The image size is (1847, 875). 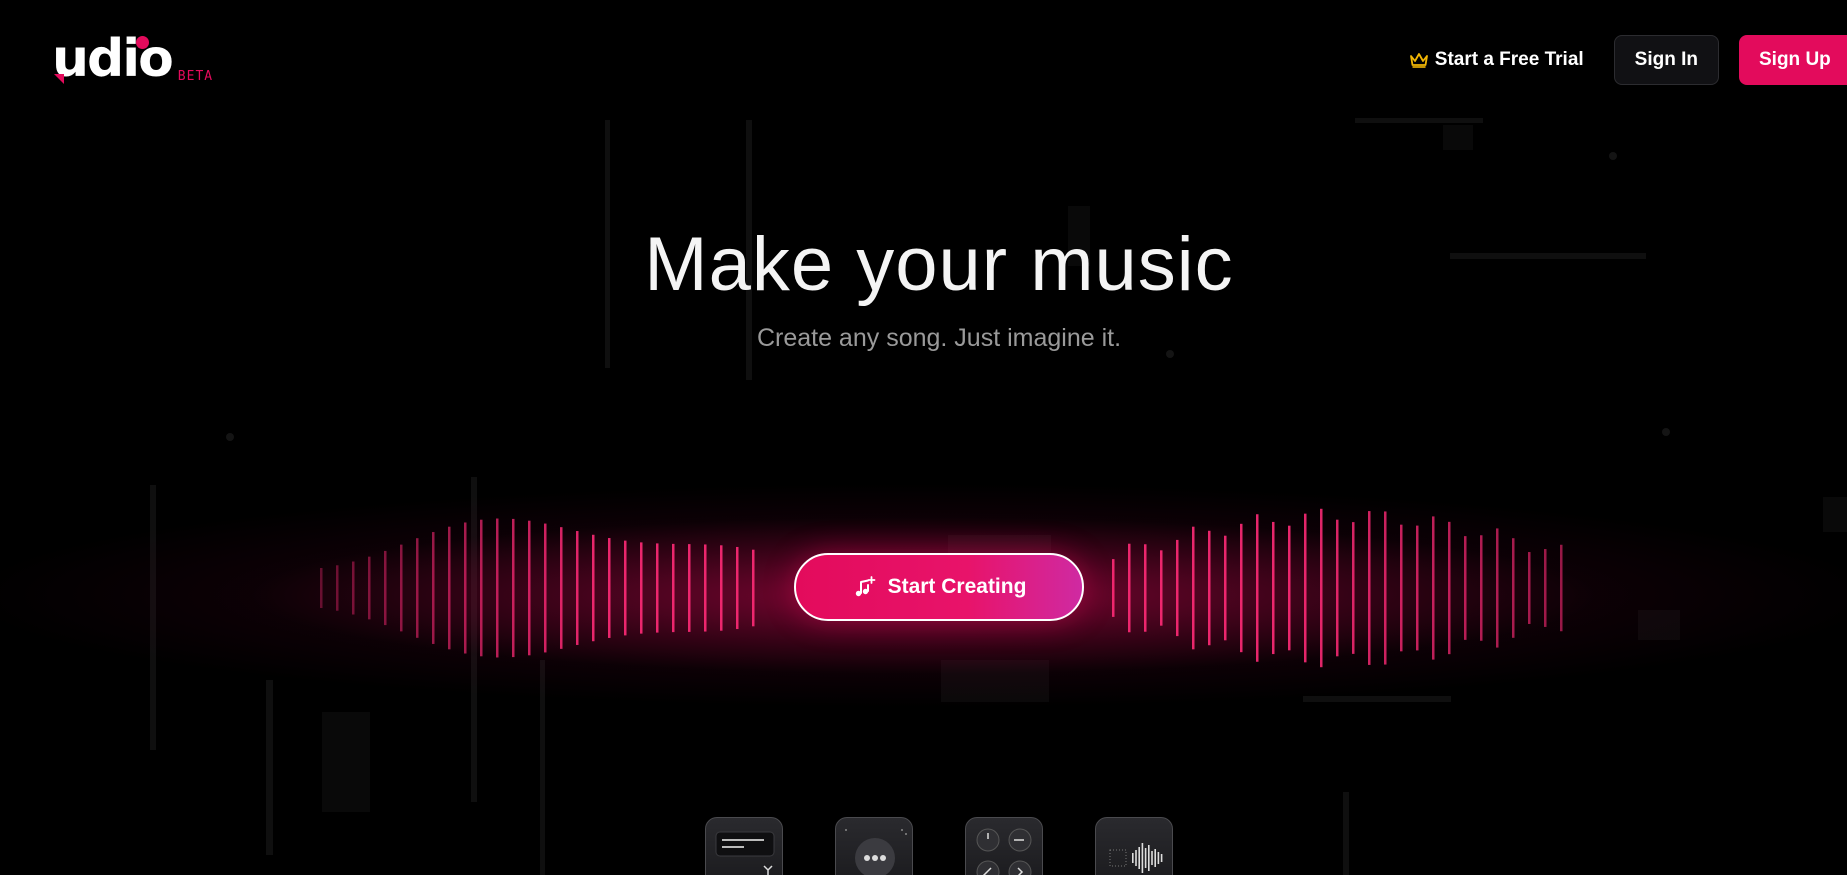 I want to click on start-creating-label: Start Creating, so click(x=957, y=586).